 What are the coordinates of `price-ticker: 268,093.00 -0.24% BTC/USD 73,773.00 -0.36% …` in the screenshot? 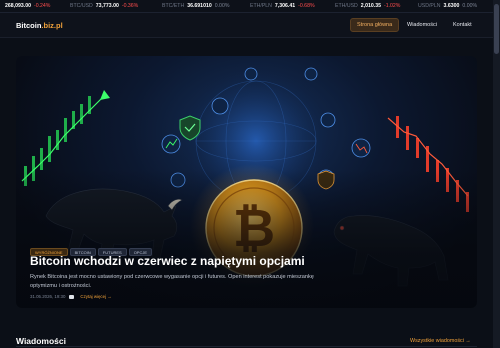 It's located at (246, 6).